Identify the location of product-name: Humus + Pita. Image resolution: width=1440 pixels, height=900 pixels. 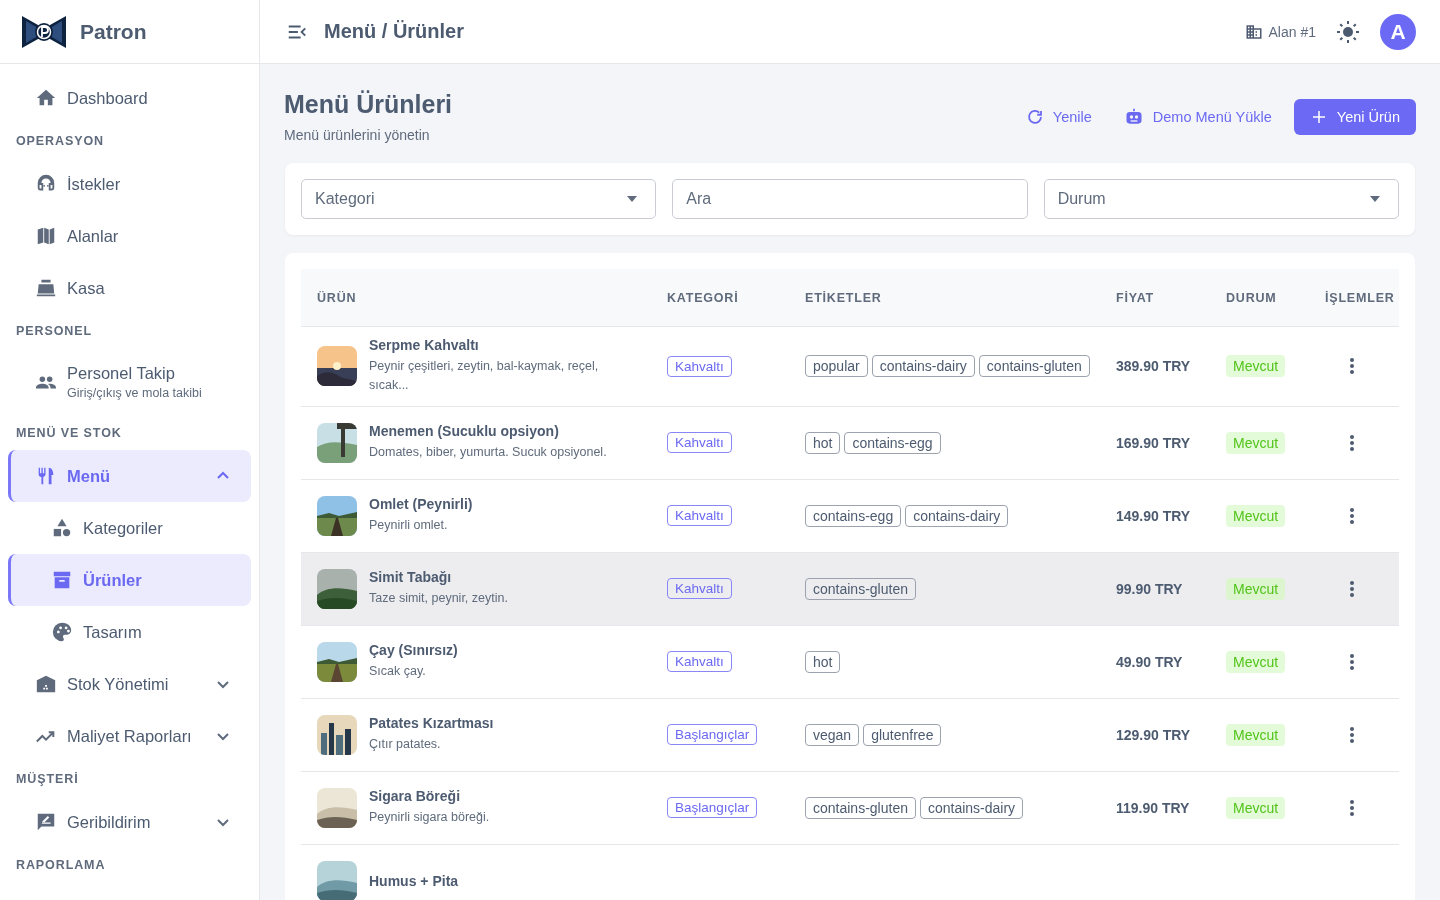
(414, 880).